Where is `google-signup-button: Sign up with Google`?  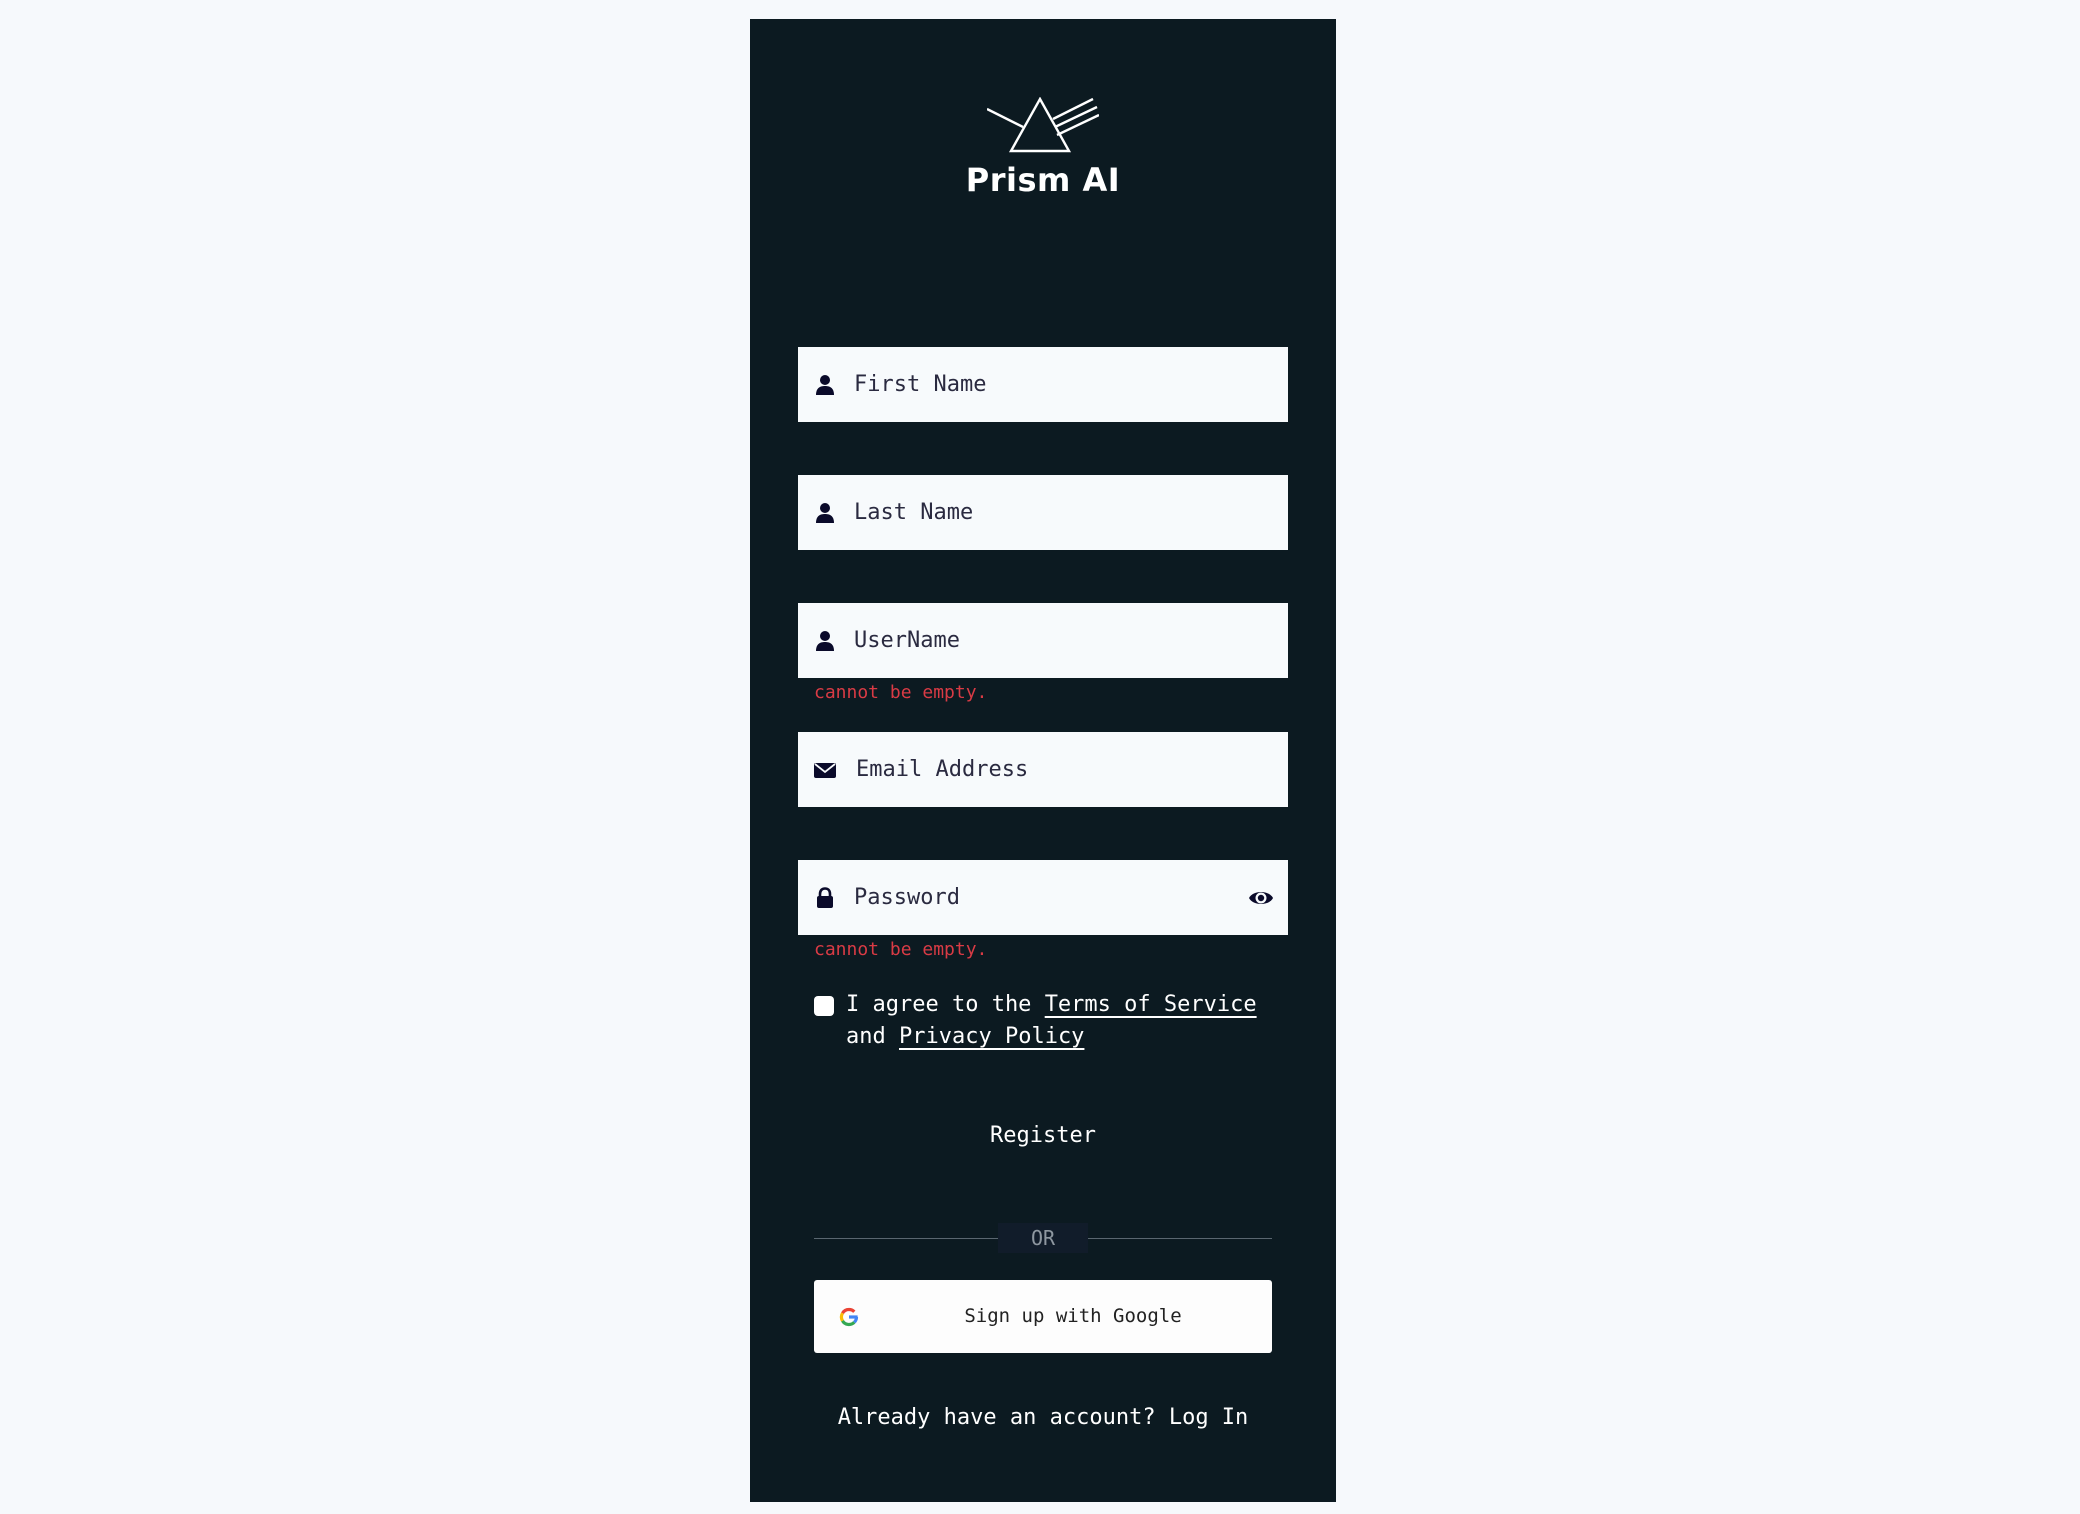
google-signup-button: Sign up with Google is located at coordinates (1043, 1316).